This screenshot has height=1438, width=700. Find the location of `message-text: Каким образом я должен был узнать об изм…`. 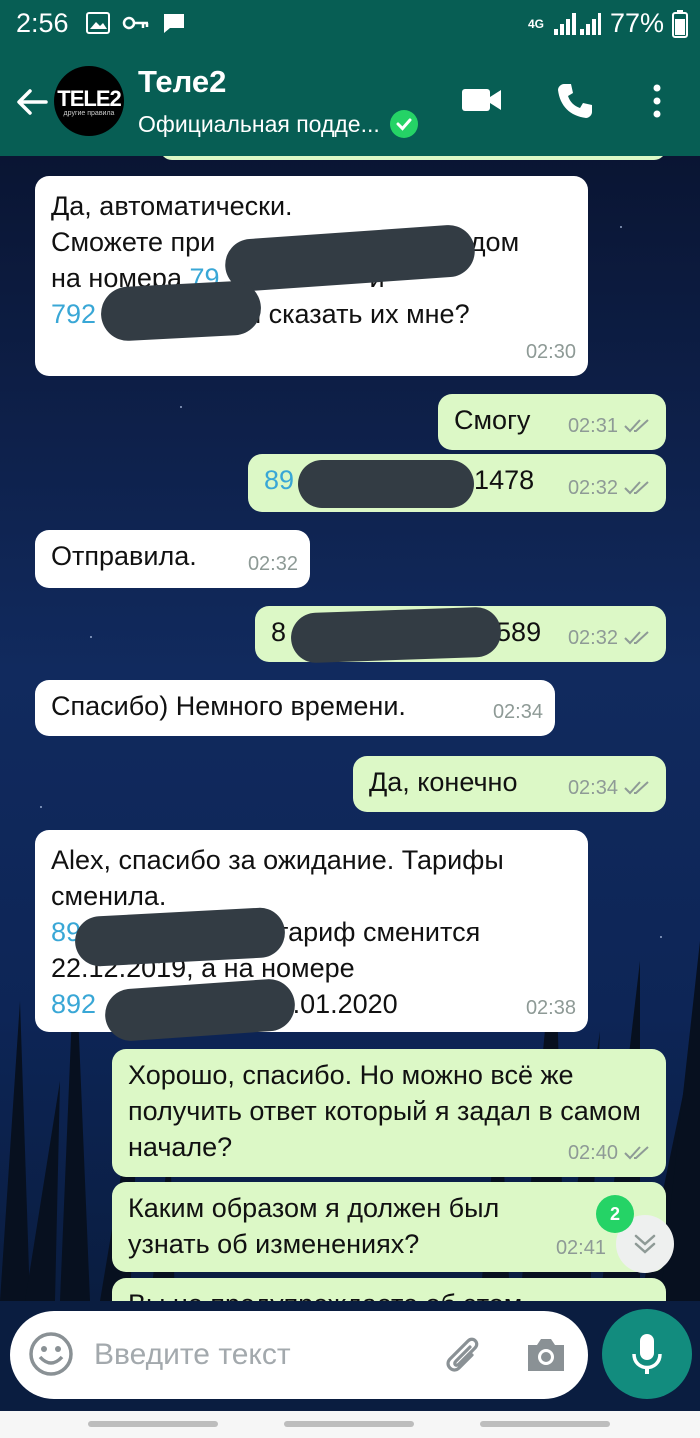

message-text: Каким образом я должен был узнать об изм… is located at coordinates (314, 1226).